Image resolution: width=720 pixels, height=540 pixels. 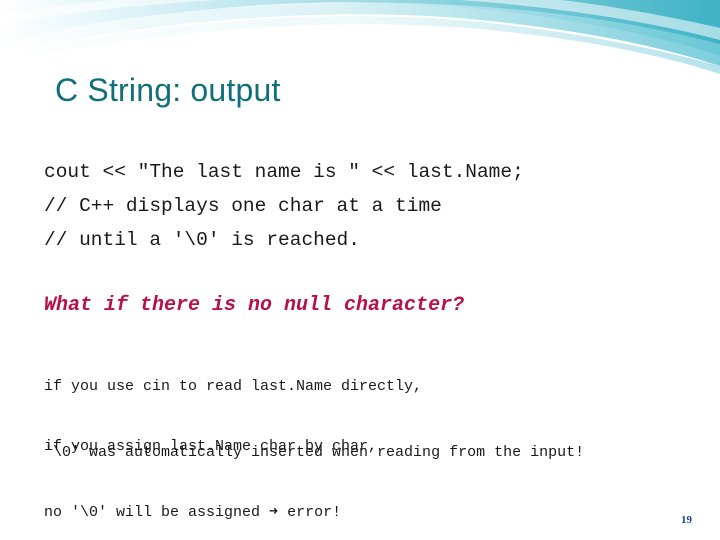 I want to click on question-heading: What if there is no null character?, so click(x=254, y=305).